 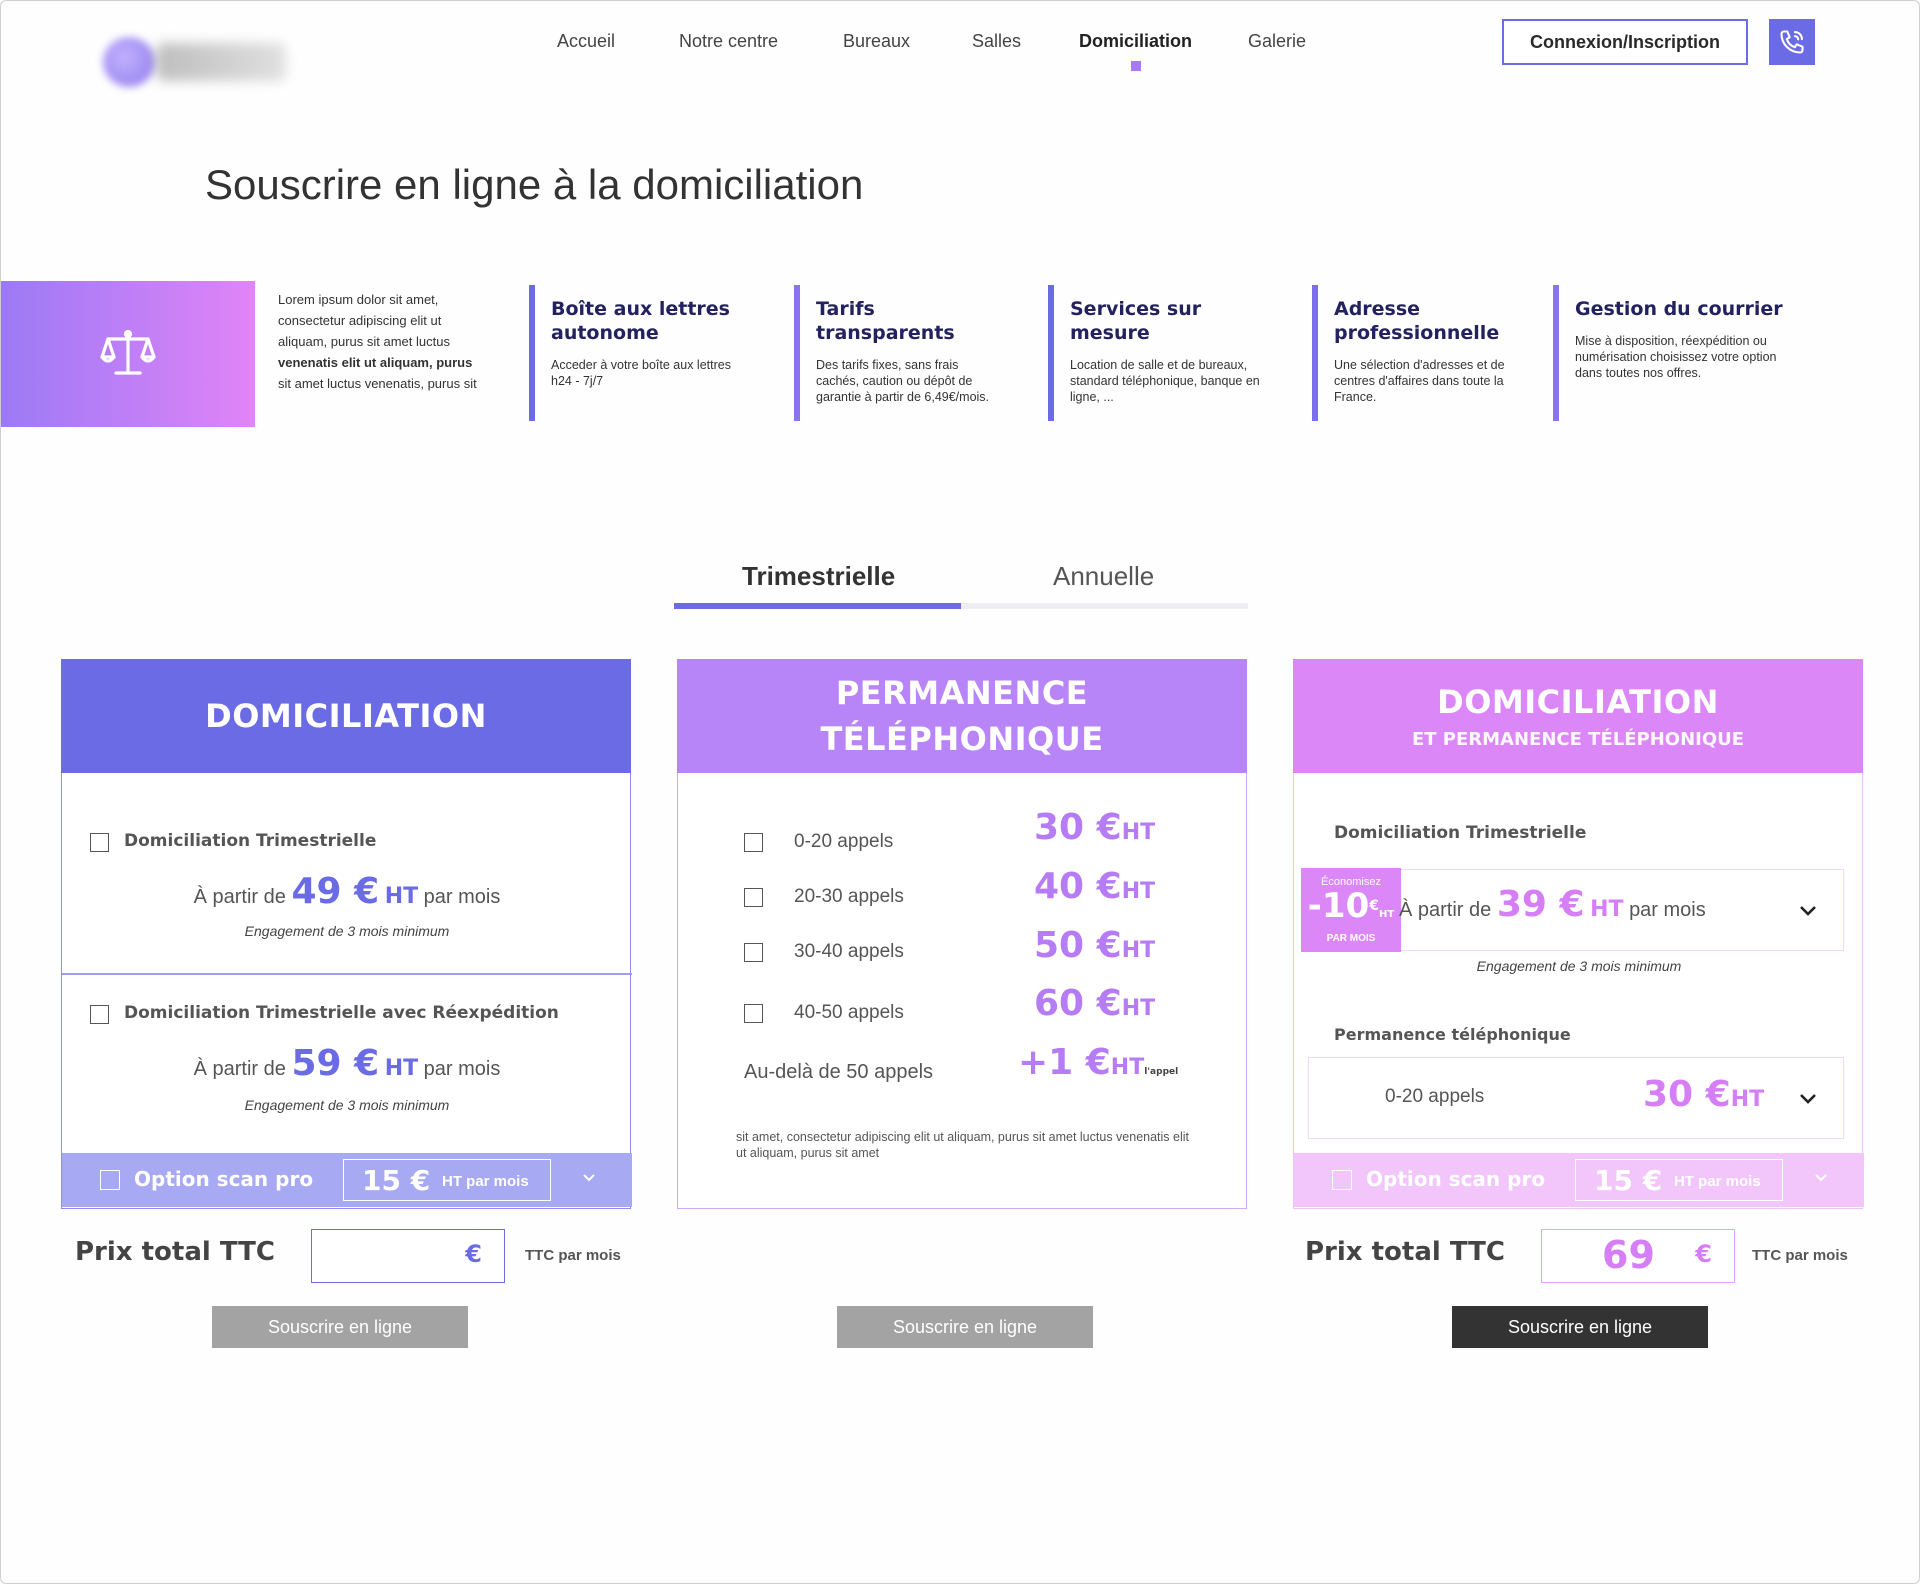 I want to click on nav-item-domiciliation: Domiciliation, so click(x=1136, y=51).